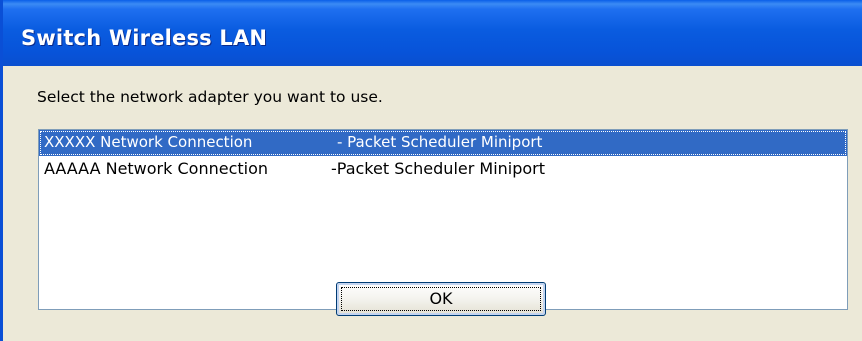 The height and width of the screenshot is (341, 862). What do you see at coordinates (156, 168) in the screenshot?
I see `adapter-name: AAAAA Network Connection` at bounding box center [156, 168].